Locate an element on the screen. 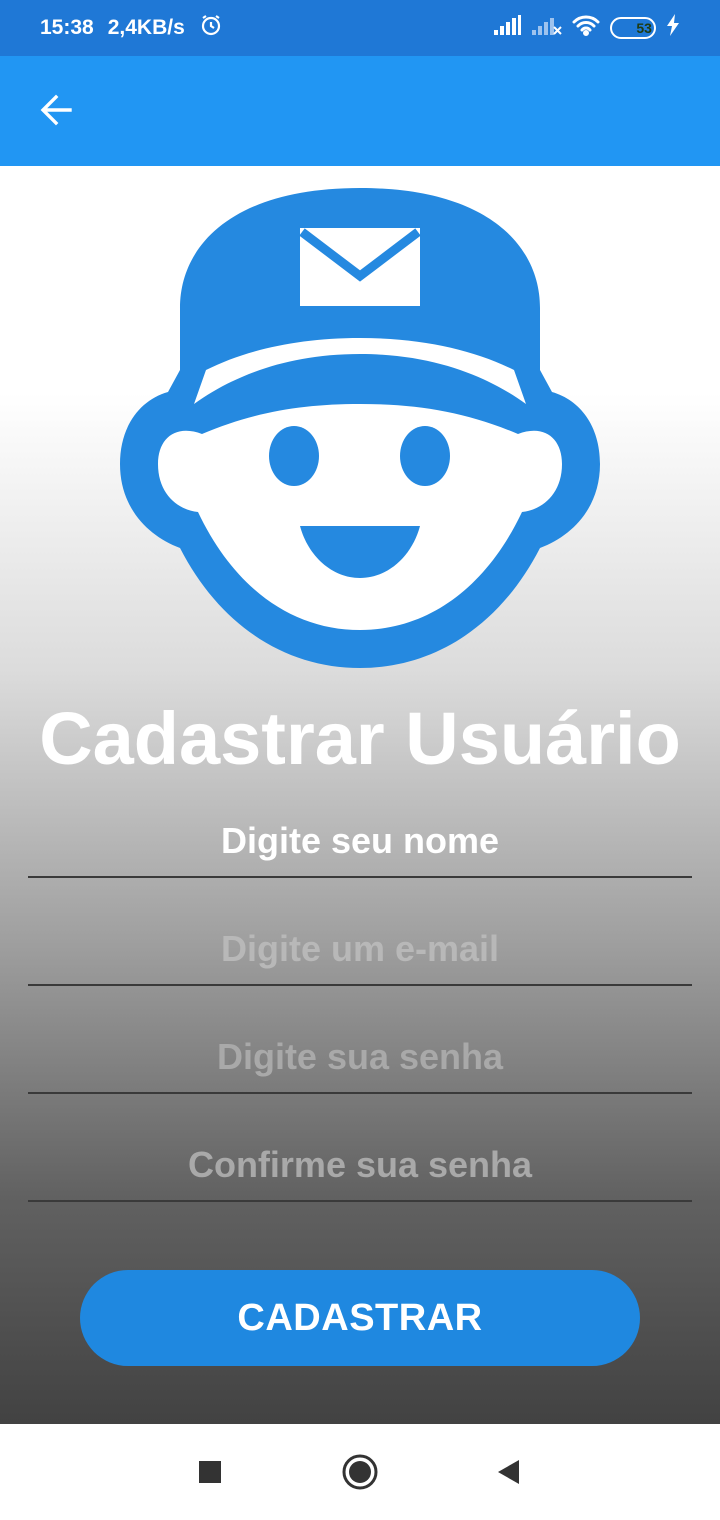 The height and width of the screenshot is (1520, 720). password-input is located at coordinates (360, 1048).